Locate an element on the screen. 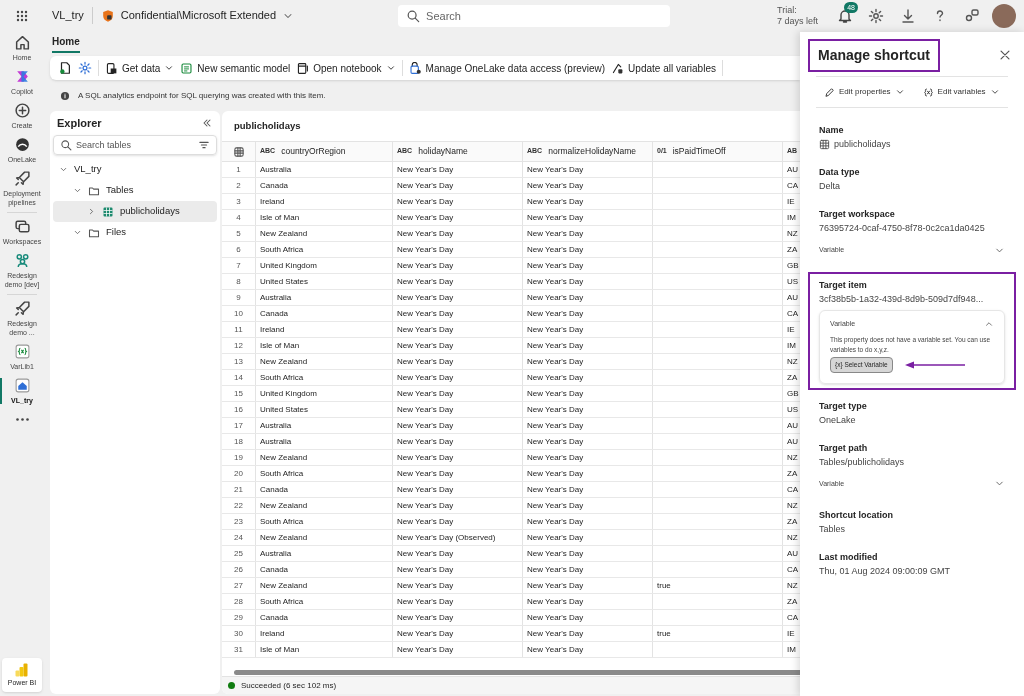 This screenshot has width=1024, height=696. field-label: Target type is located at coordinates (843, 406).